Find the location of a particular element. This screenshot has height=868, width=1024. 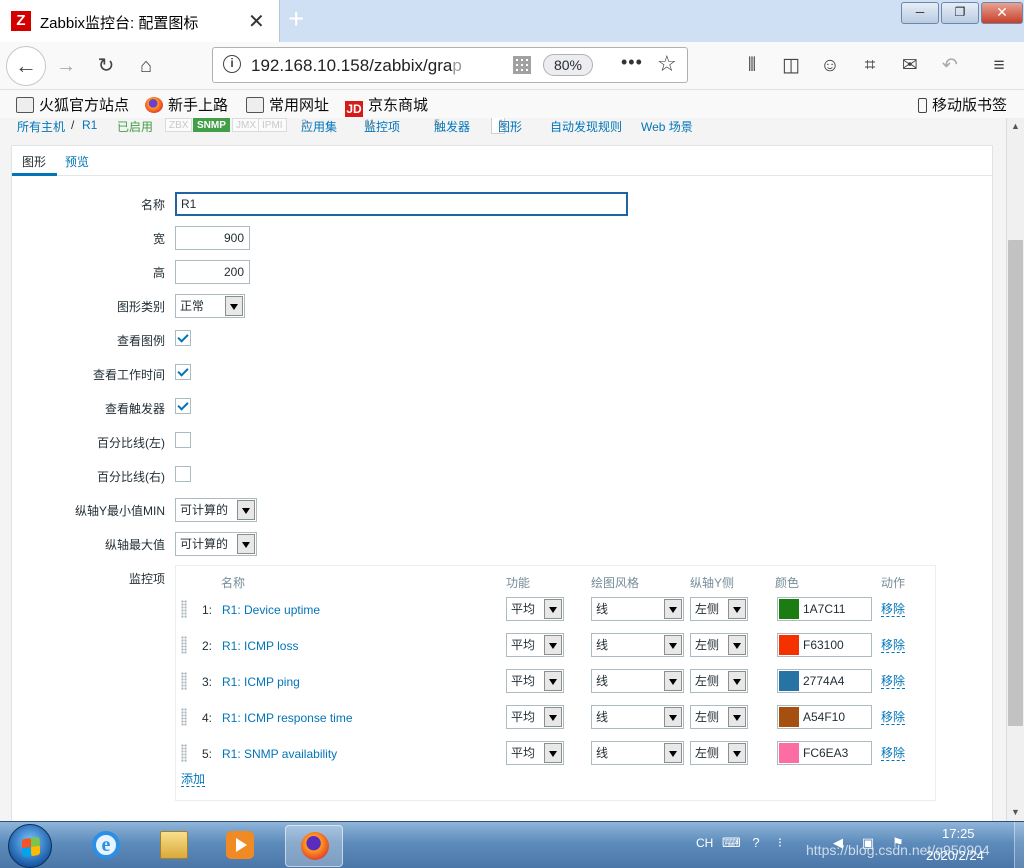

window-close-button: ✕ is located at coordinates (1002, 13).